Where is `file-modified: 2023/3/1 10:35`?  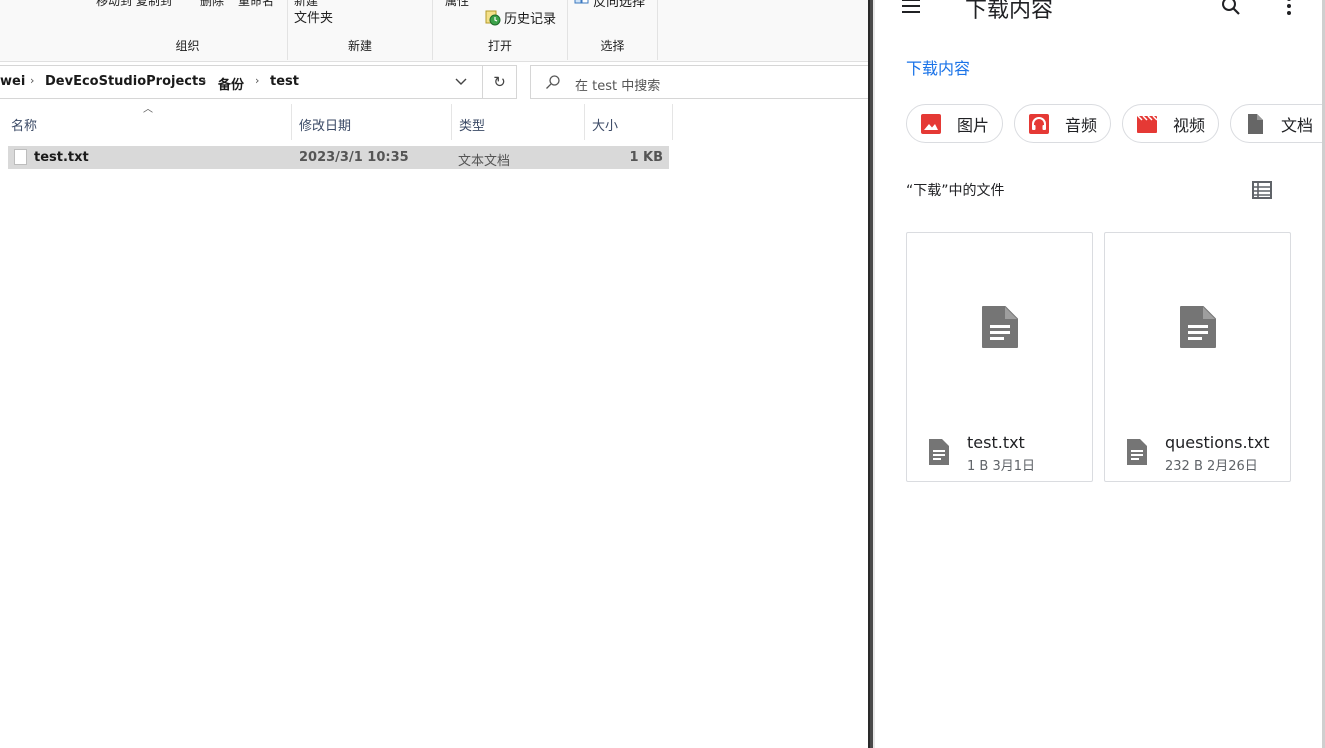
file-modified: 2023/3/1 10:35 is located at coordinates (354, 157).